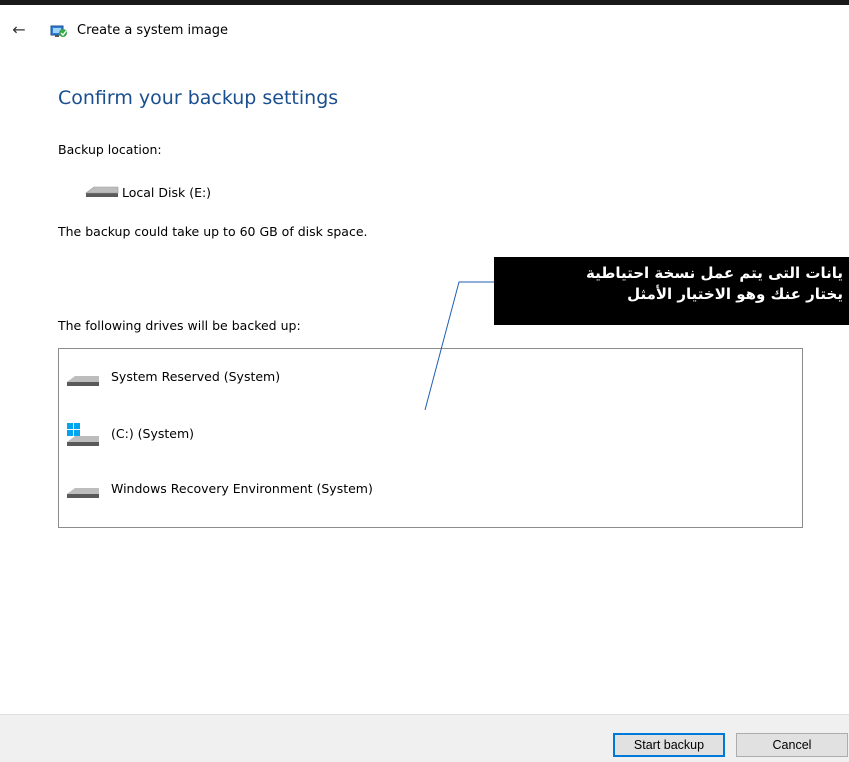  I want to click on backup-location-label: Backup location:, so click(110, 149).